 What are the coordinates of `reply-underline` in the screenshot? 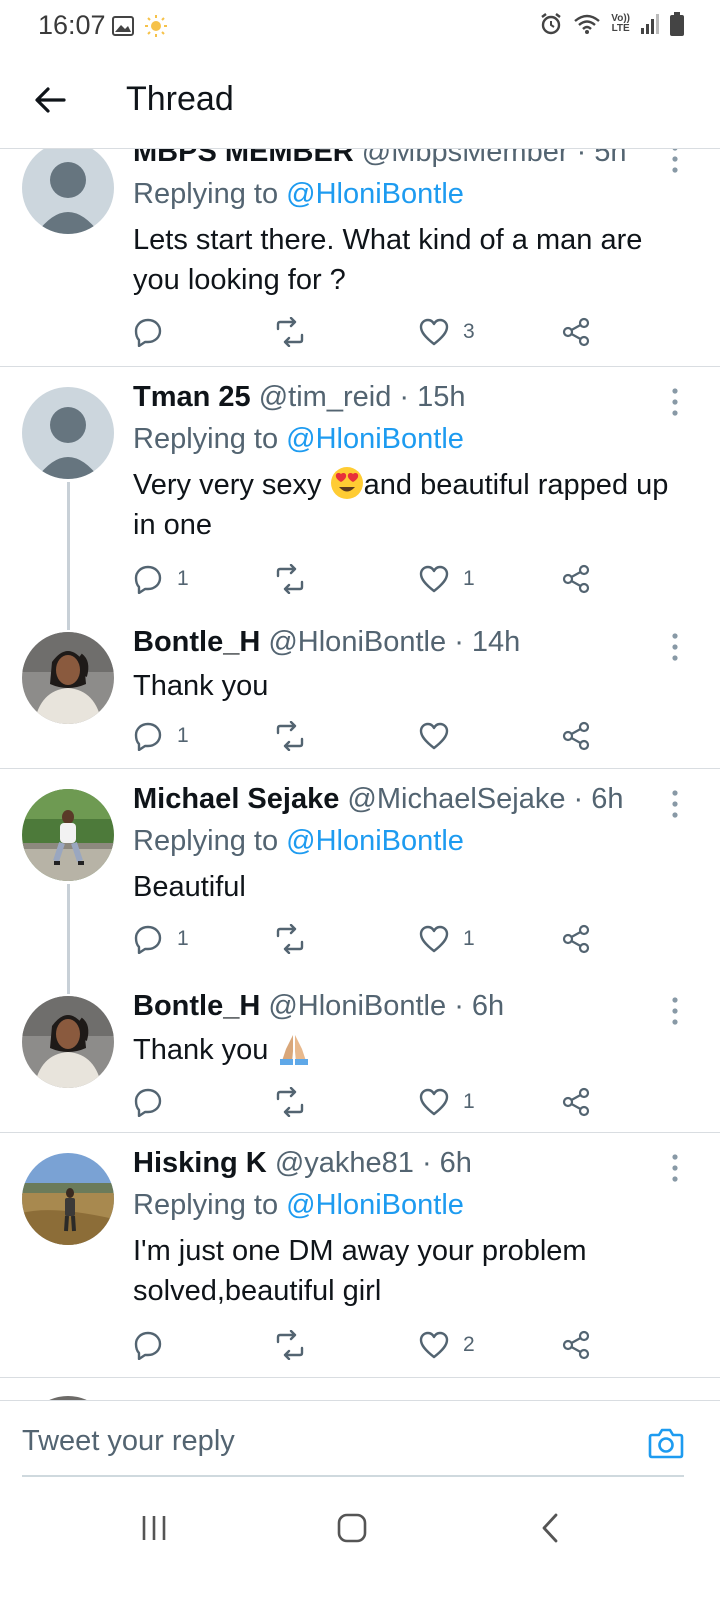 It's located at (353, 1476).